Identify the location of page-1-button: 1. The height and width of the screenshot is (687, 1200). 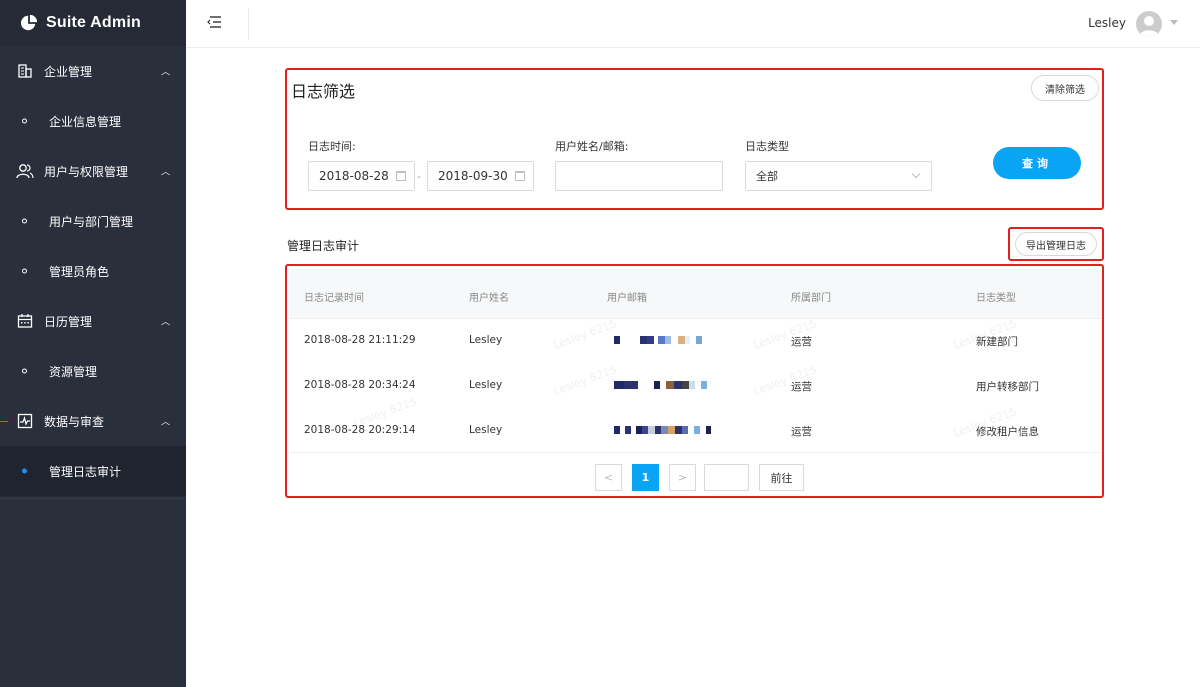
(645, 477).